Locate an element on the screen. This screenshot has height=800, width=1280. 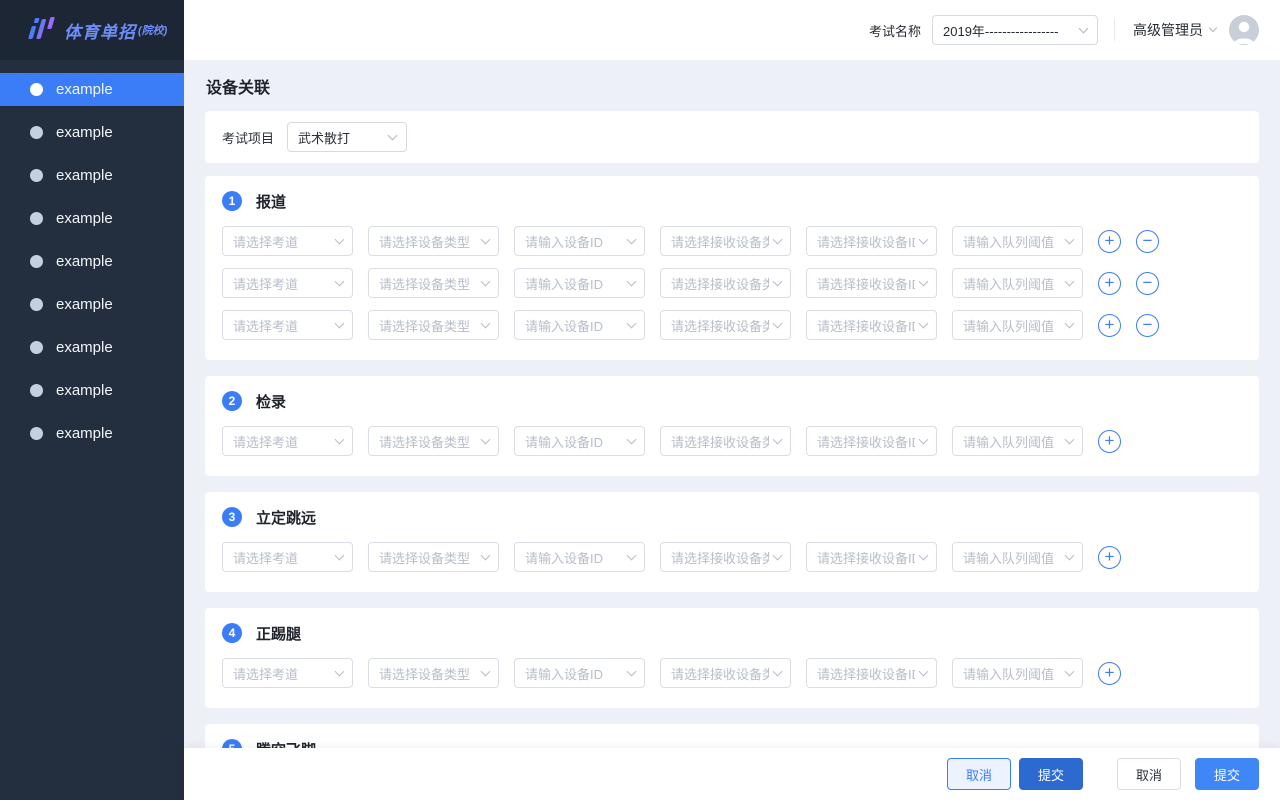
divider is located at coordinates (1114, 30).